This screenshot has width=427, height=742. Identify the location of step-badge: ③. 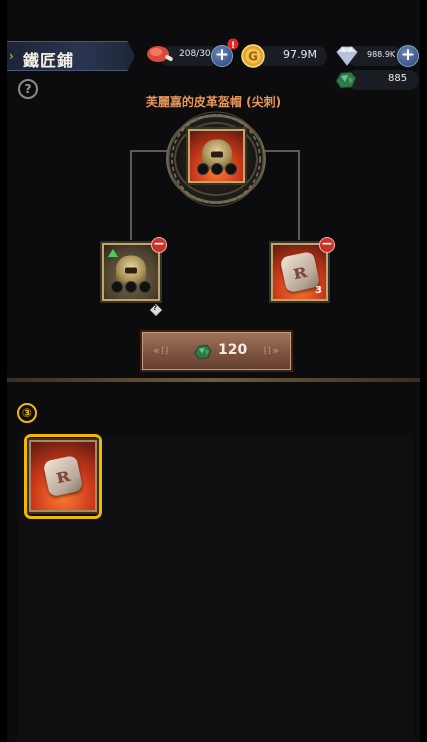
(27, 413).